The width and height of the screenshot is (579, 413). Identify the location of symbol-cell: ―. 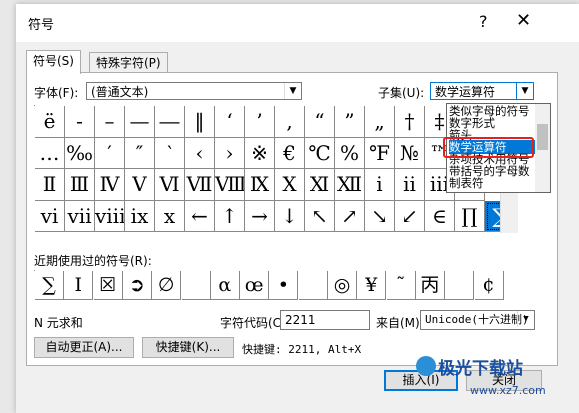
(170, 122).